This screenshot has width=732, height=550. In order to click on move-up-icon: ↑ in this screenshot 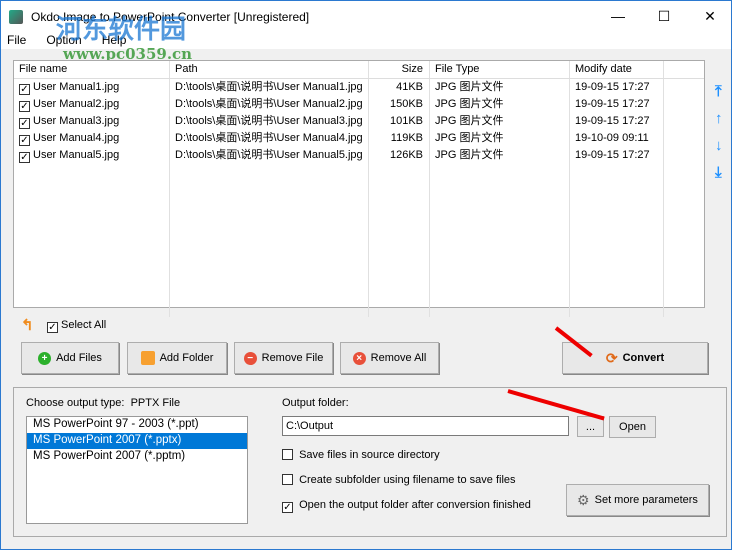, I will do `click(719, 118)`.